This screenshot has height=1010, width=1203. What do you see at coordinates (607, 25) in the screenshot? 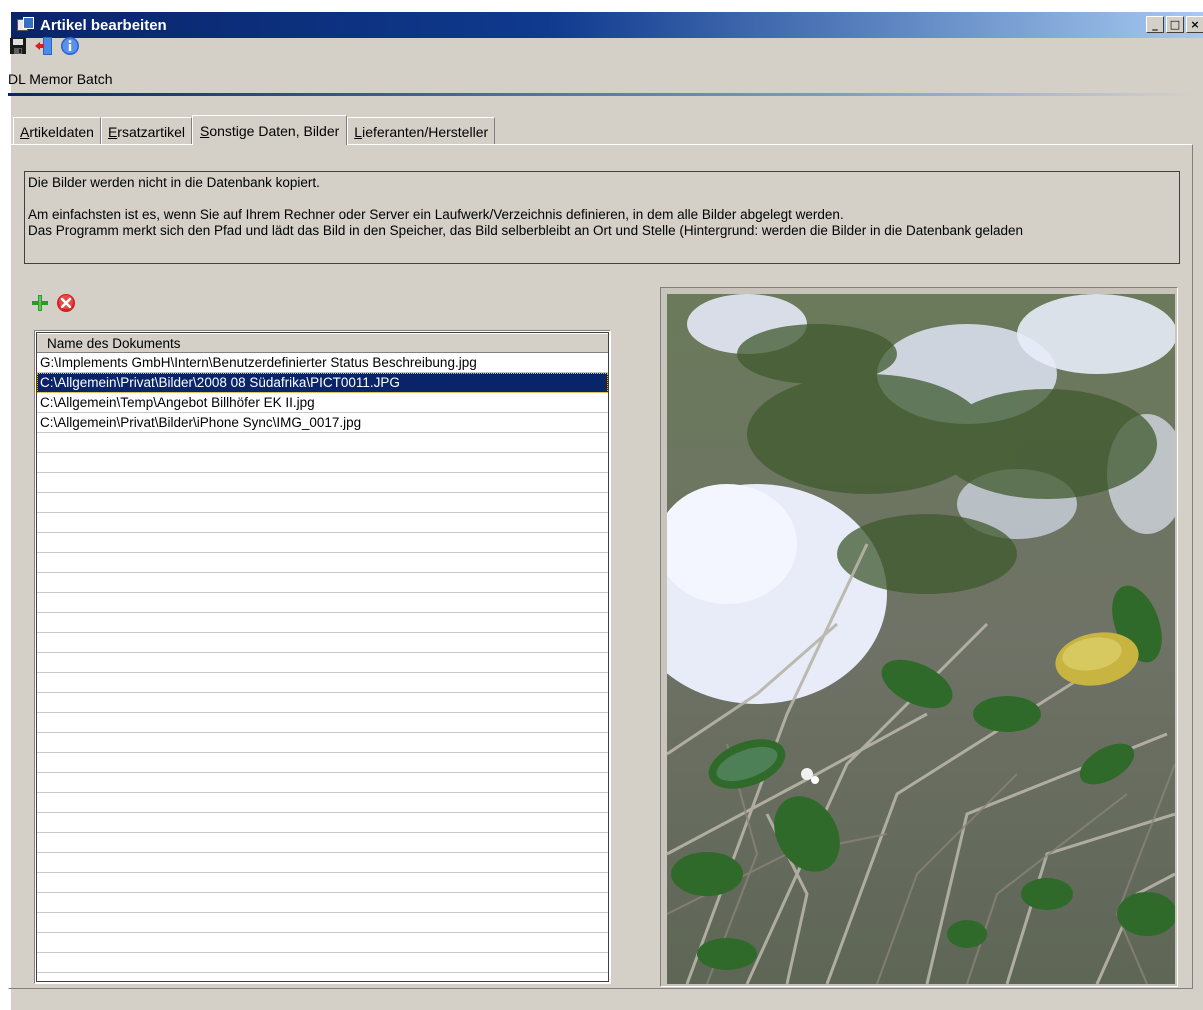
I see `title-bar: Artikel bearbeiten _ □ ×` at bounding box center [607, 25].